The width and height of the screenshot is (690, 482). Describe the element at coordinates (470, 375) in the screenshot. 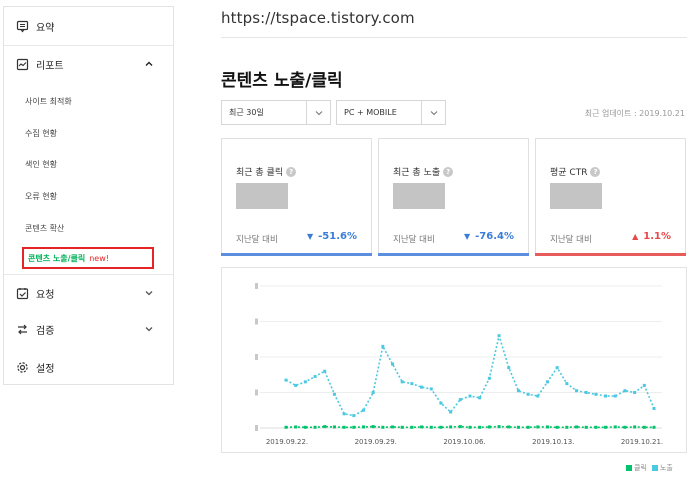

I see `series-line` at that location.